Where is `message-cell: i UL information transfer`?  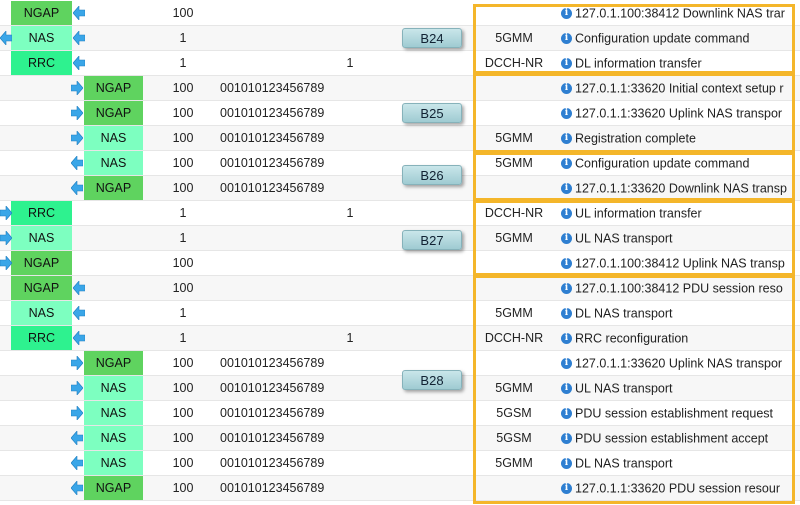 message-cell: i UL information transfer is located at coordinates (677, 213).